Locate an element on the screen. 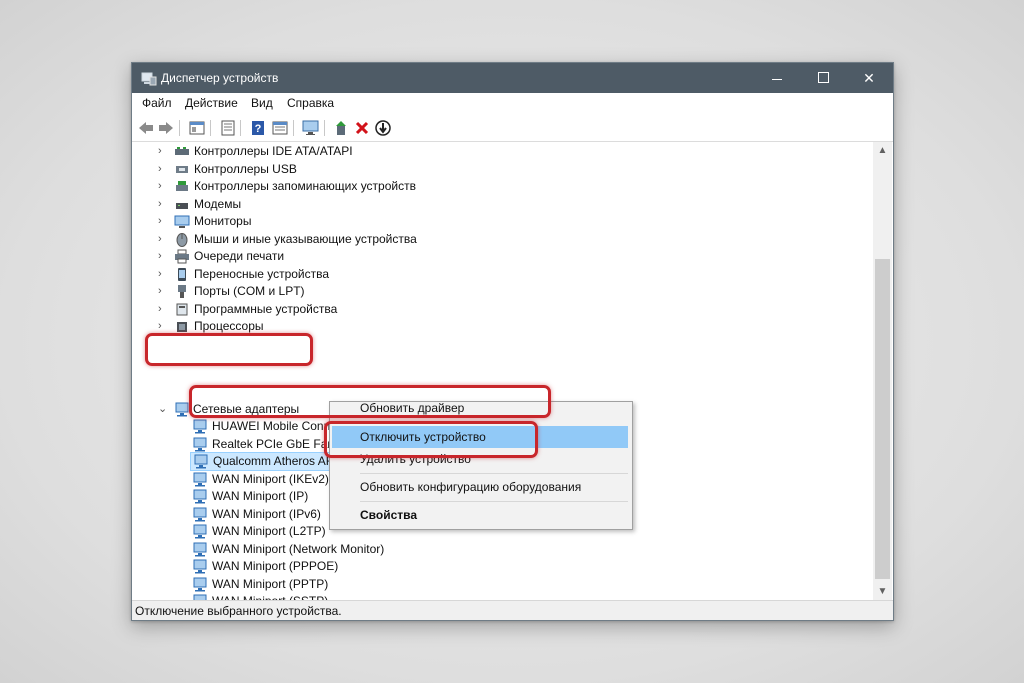  software-device-icon is located at coordinates (182, 309).